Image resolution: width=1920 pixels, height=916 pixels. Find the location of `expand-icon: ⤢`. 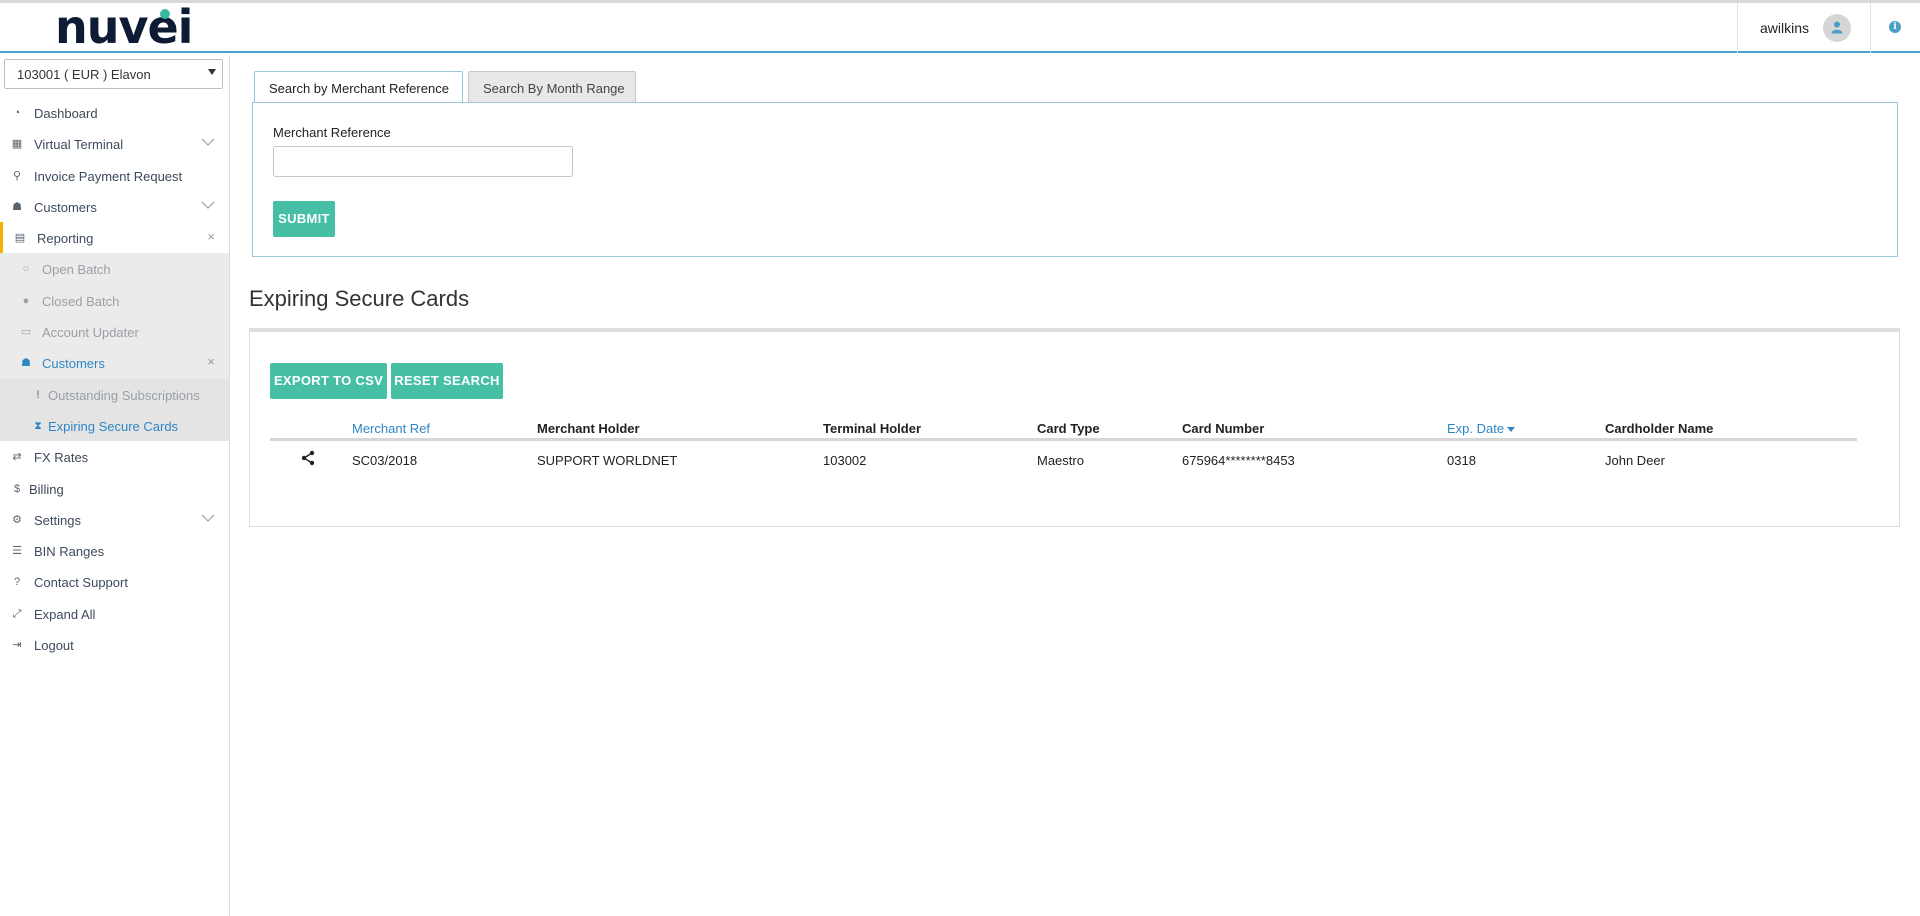

expand-icon: ⤢ is located at coordinates (17, 613).